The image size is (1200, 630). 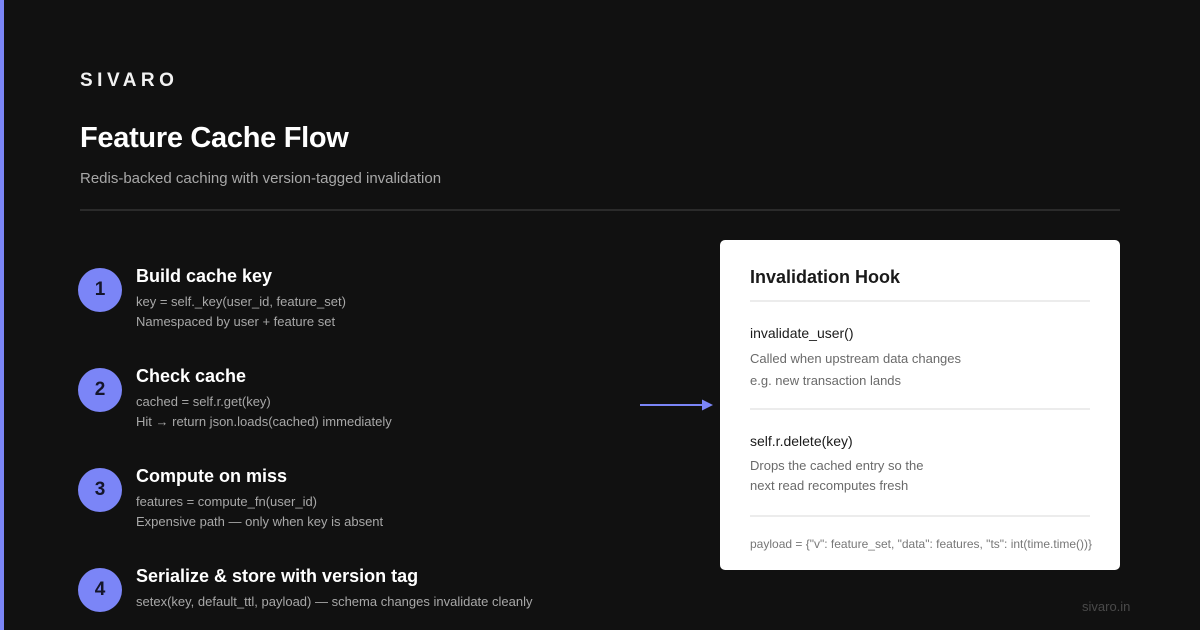 What do you see at coordinates (826, 380) in the screenshot?
I see `card-text-line: e.g. new transaction lands` at bounding box center [826, 380].